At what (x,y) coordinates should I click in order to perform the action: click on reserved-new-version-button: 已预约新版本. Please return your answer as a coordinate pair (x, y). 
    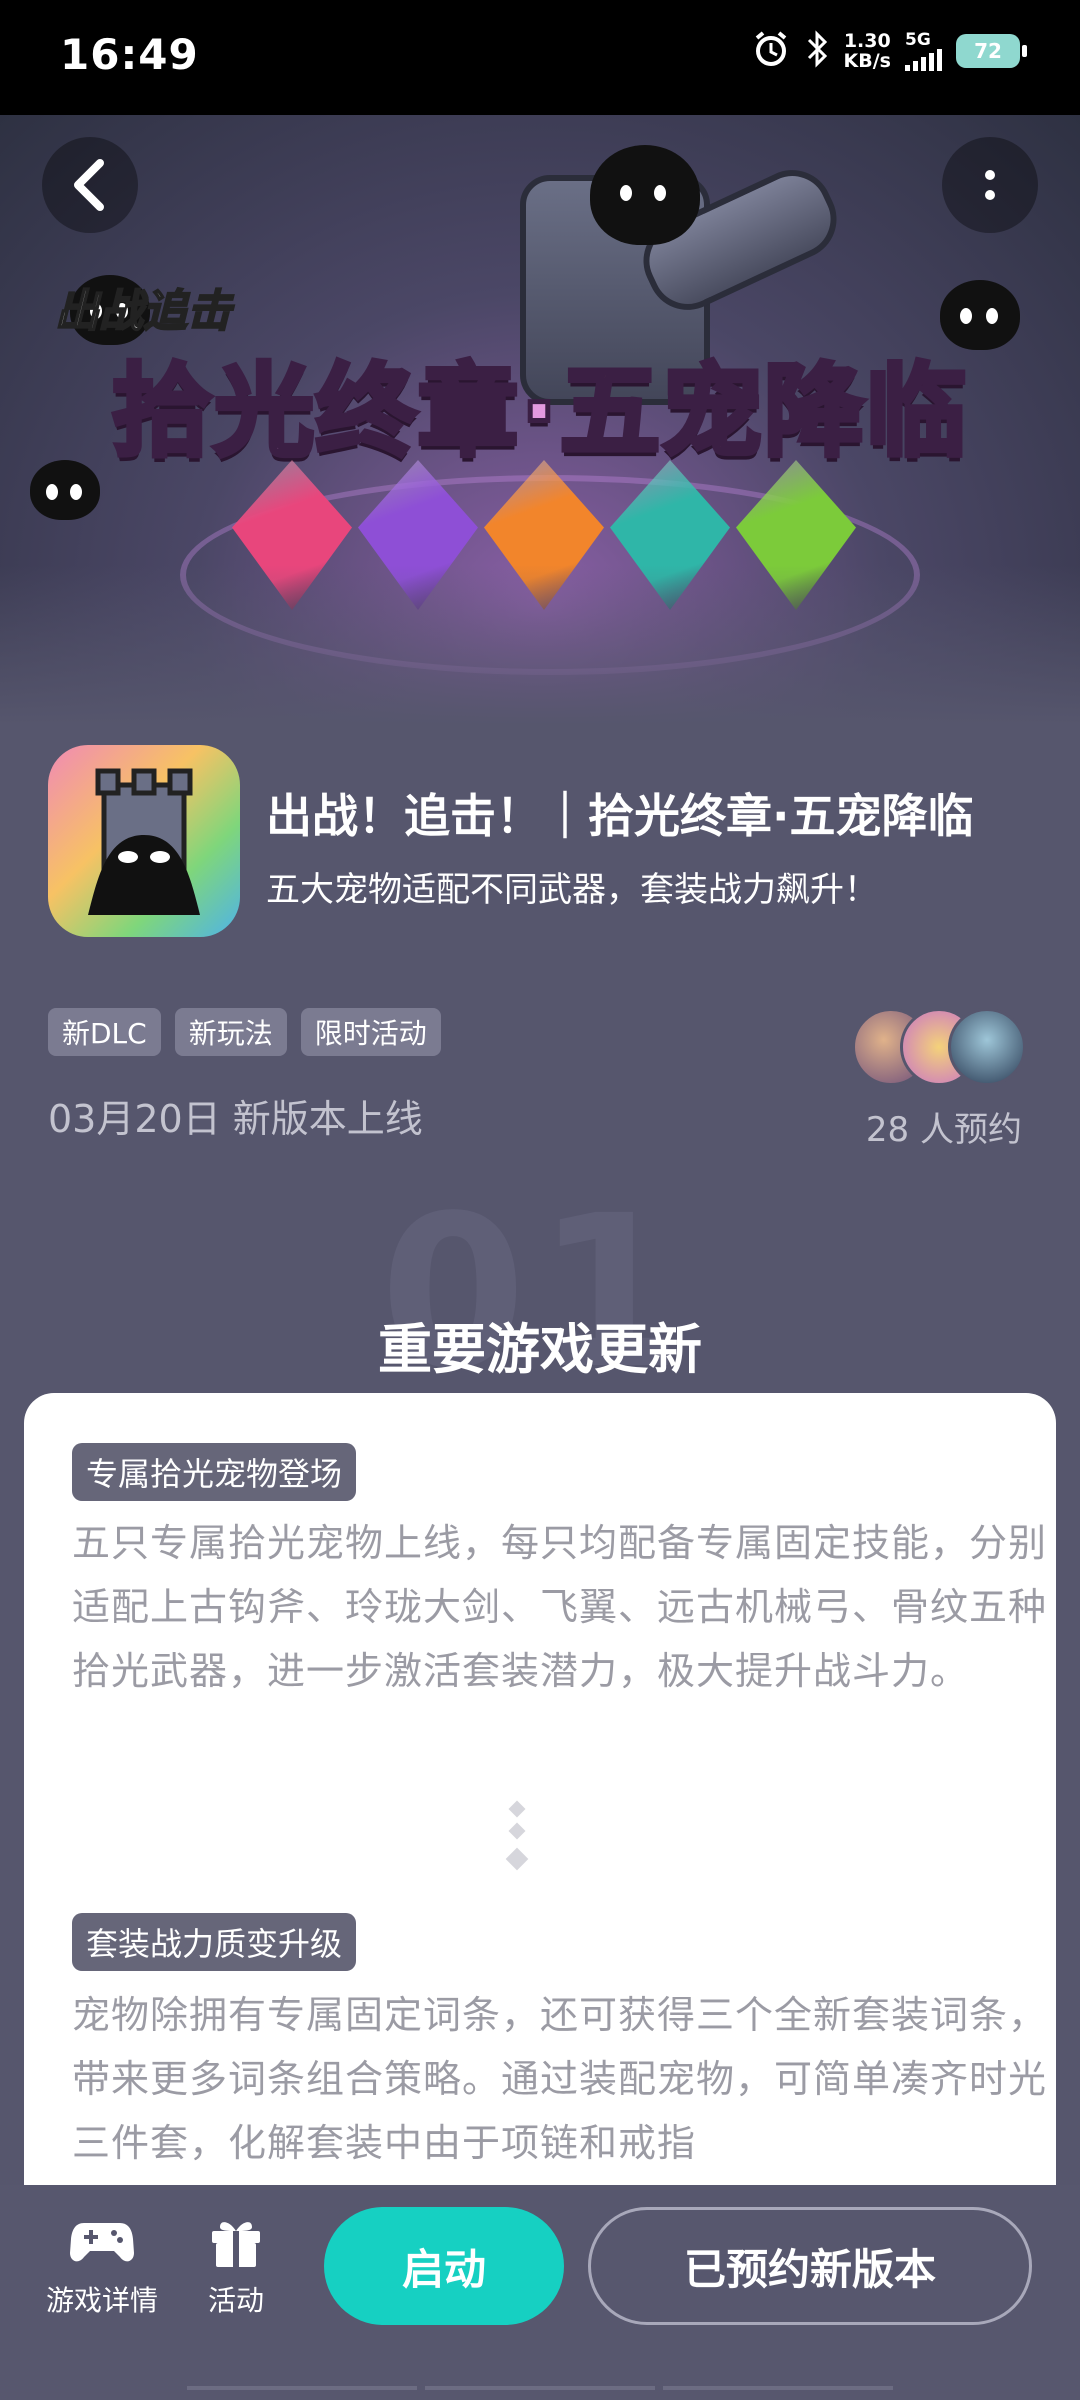
    Looking at the image, I should click on (810, 2266).